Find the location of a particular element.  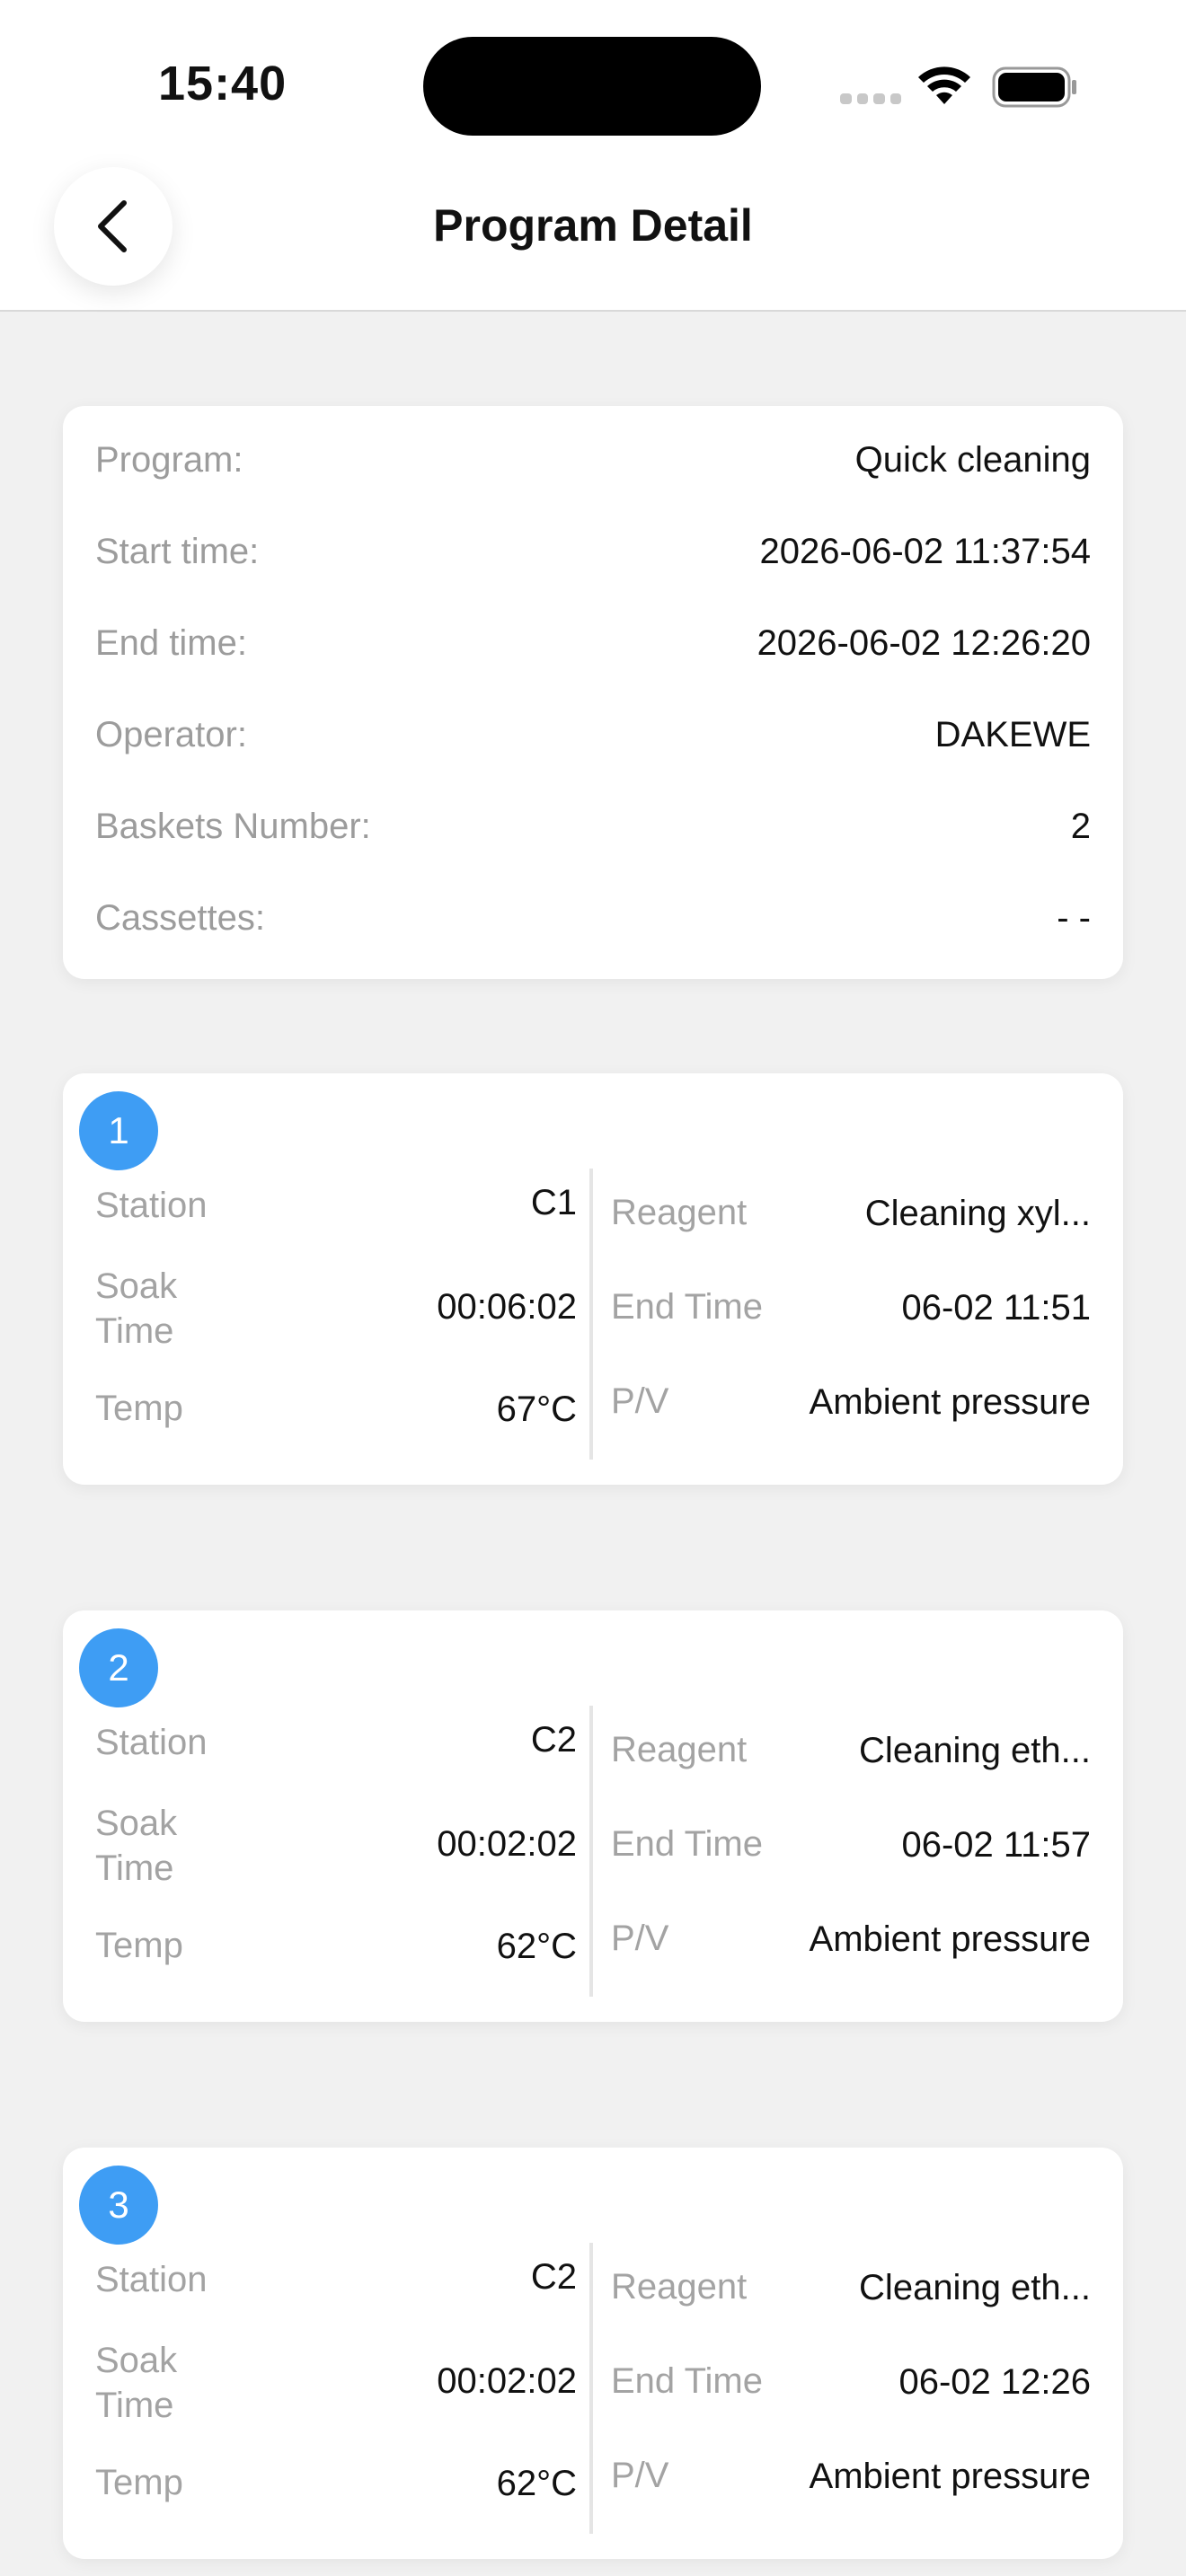

step-number-badge: 3 is located at coordinates (118, 2205).